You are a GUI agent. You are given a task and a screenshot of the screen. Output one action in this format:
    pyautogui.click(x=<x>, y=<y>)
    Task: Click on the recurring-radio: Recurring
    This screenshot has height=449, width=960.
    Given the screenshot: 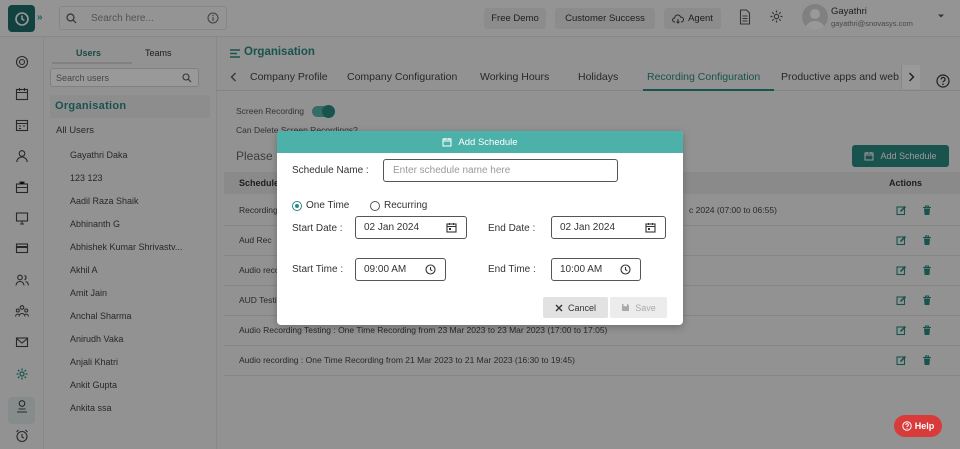 What is the action you would take?
    pyautogui.click(x=398, y=205)
    